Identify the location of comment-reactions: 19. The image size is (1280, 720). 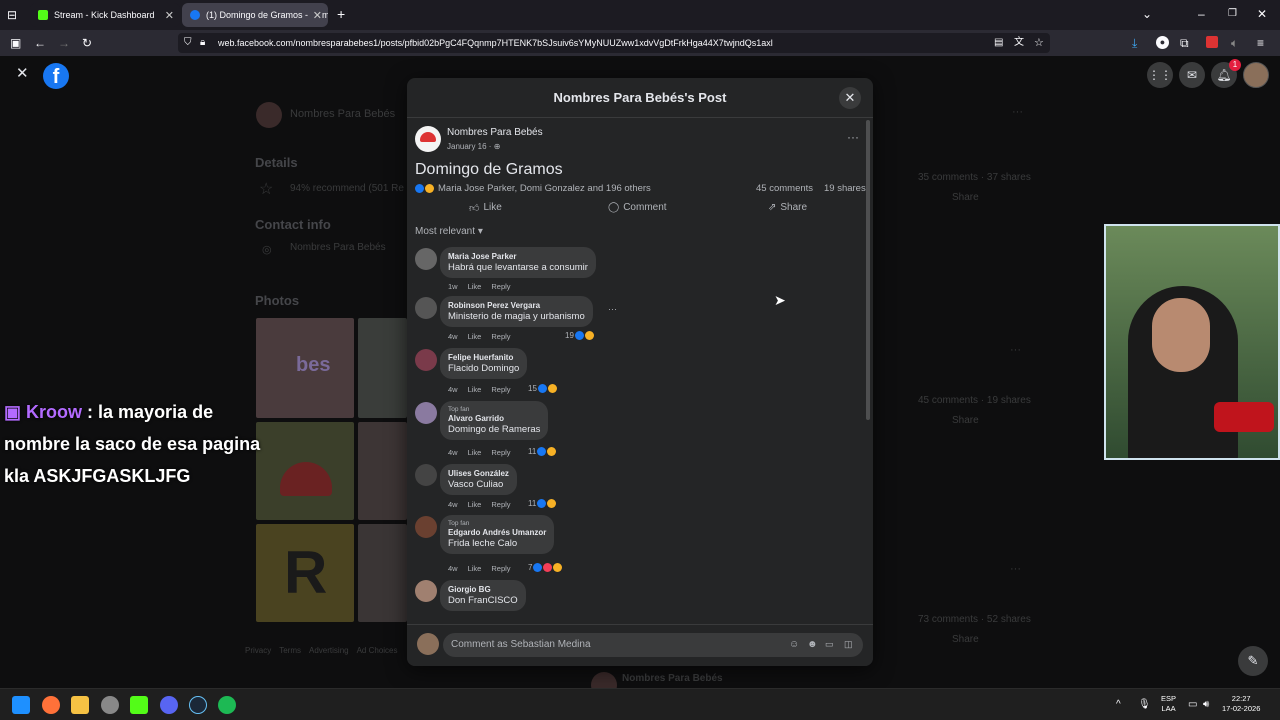
(579, 335).